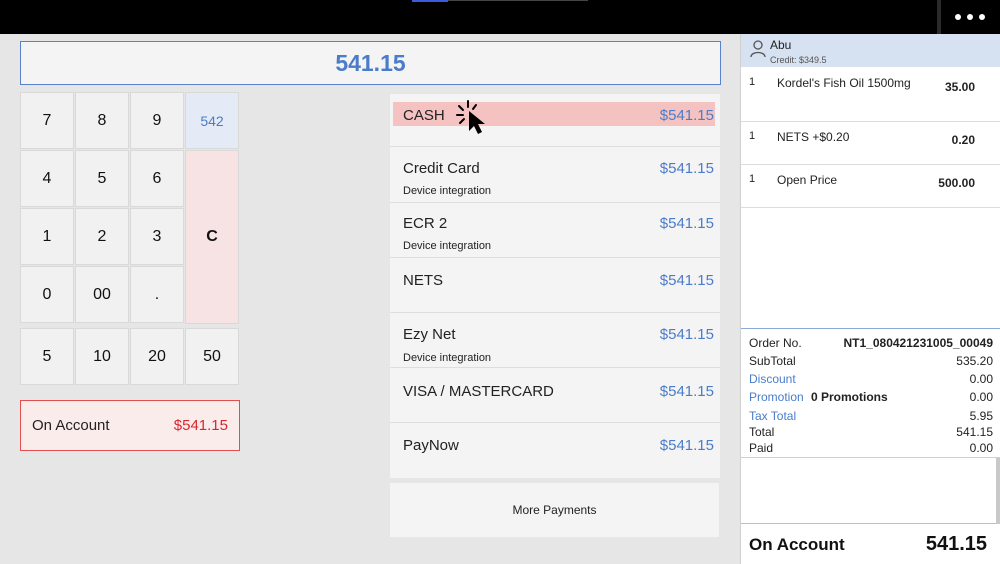  What do you see at coordinates (212, 120) in the screenshot?
I see `suggested-amount-button: 542` at bounding box center [212, 120].